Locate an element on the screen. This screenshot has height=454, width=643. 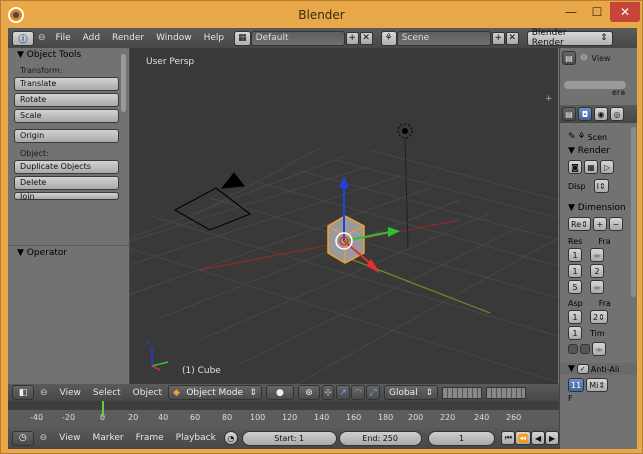
menu-render: Render is located at coordinates (128, 38).